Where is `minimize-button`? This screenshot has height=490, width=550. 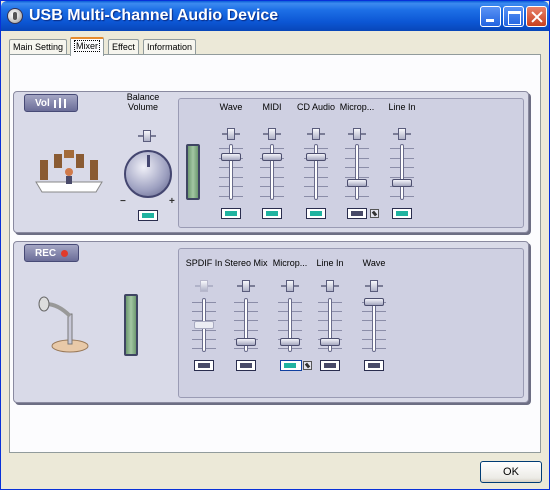
minimize-button is located at coordinates (490, 16).